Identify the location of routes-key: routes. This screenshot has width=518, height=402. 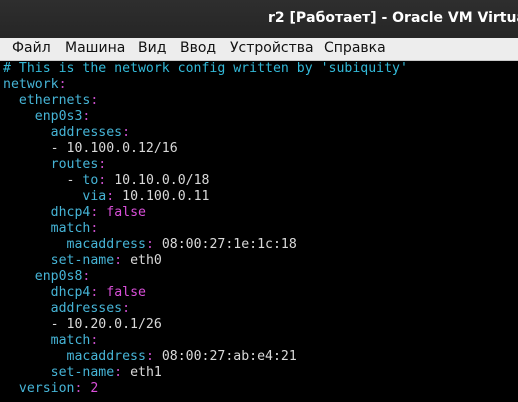
(51, 164).